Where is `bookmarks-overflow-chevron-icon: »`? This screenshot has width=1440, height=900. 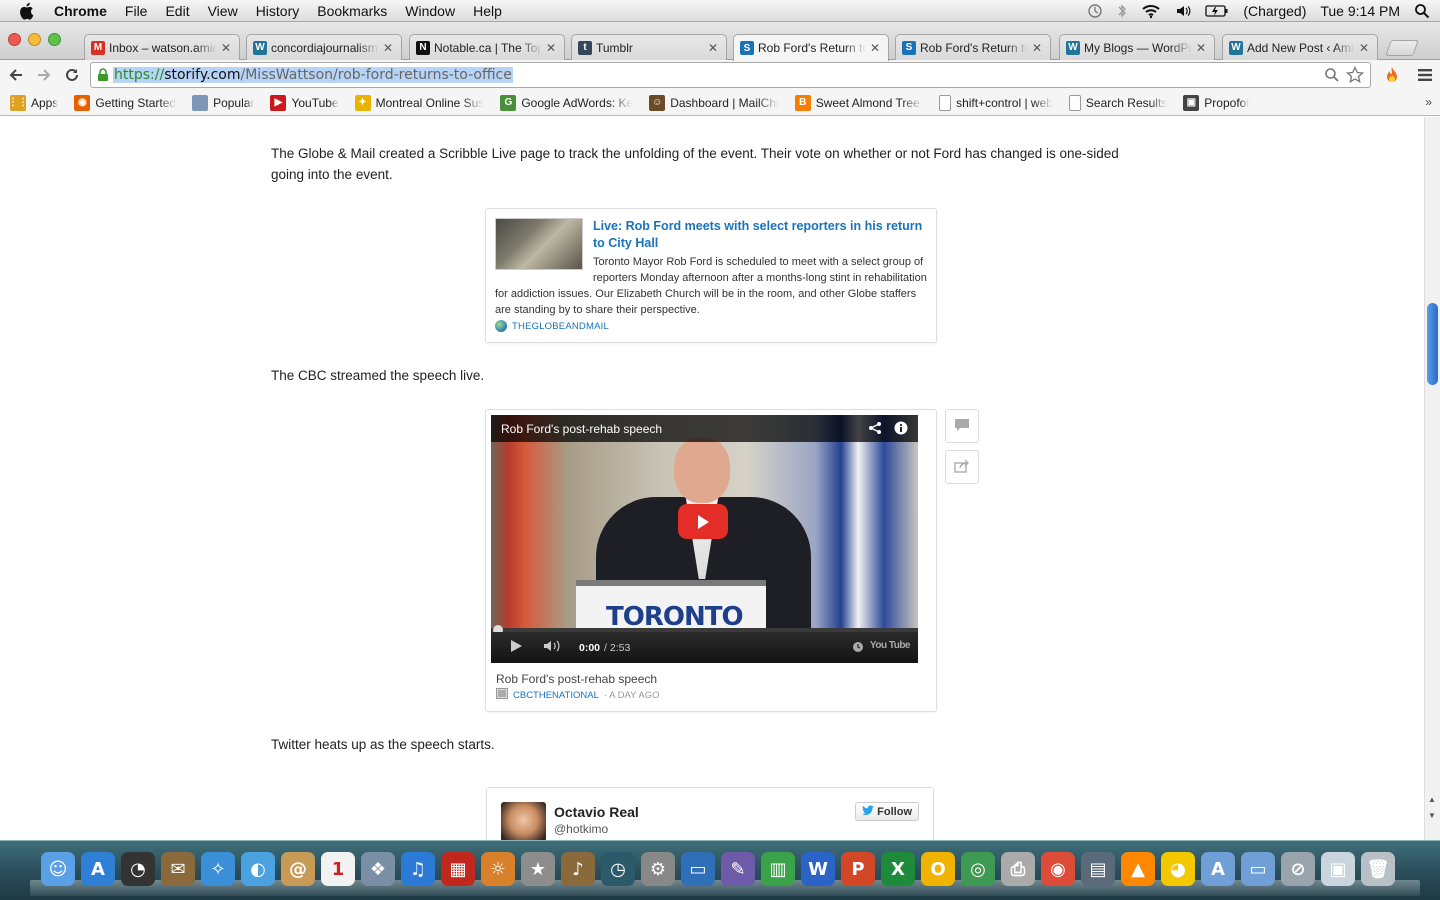
bookmarks-overflow-chevron-icon: » is located at coordinates (1428, 102).